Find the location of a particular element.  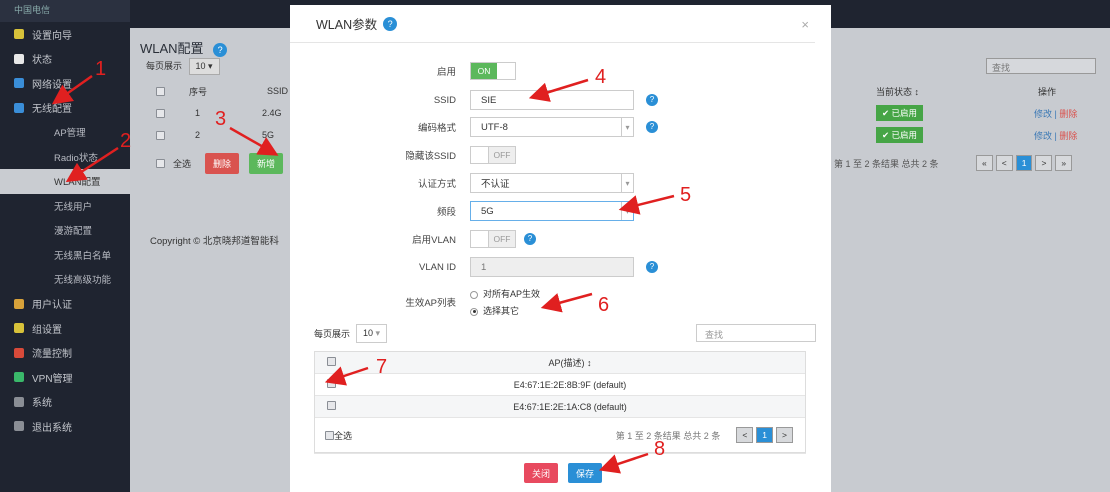

sidebar-item-label: 无线配置 is located at coordinates (52, 110).